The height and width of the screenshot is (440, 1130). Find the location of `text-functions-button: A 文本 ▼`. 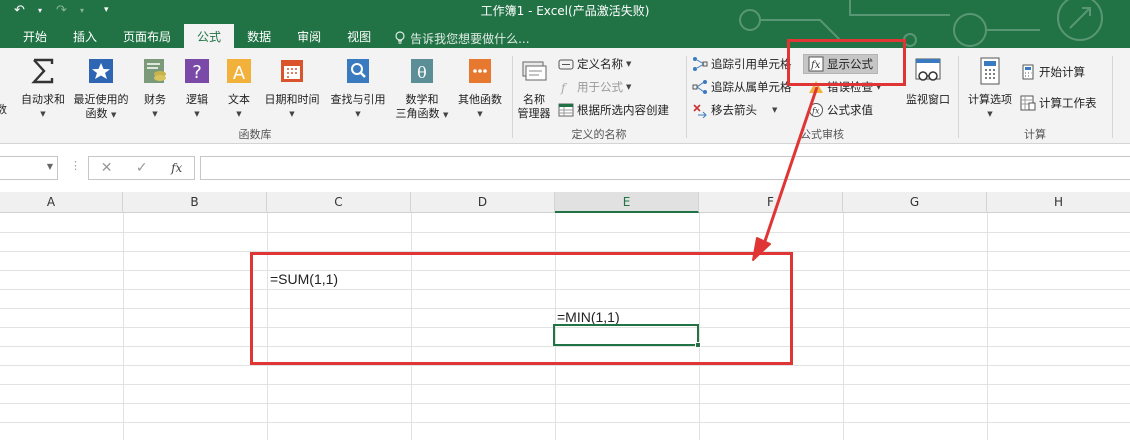

text-functions-button: A 文本 ▼ is located at coordinates (239, 88).